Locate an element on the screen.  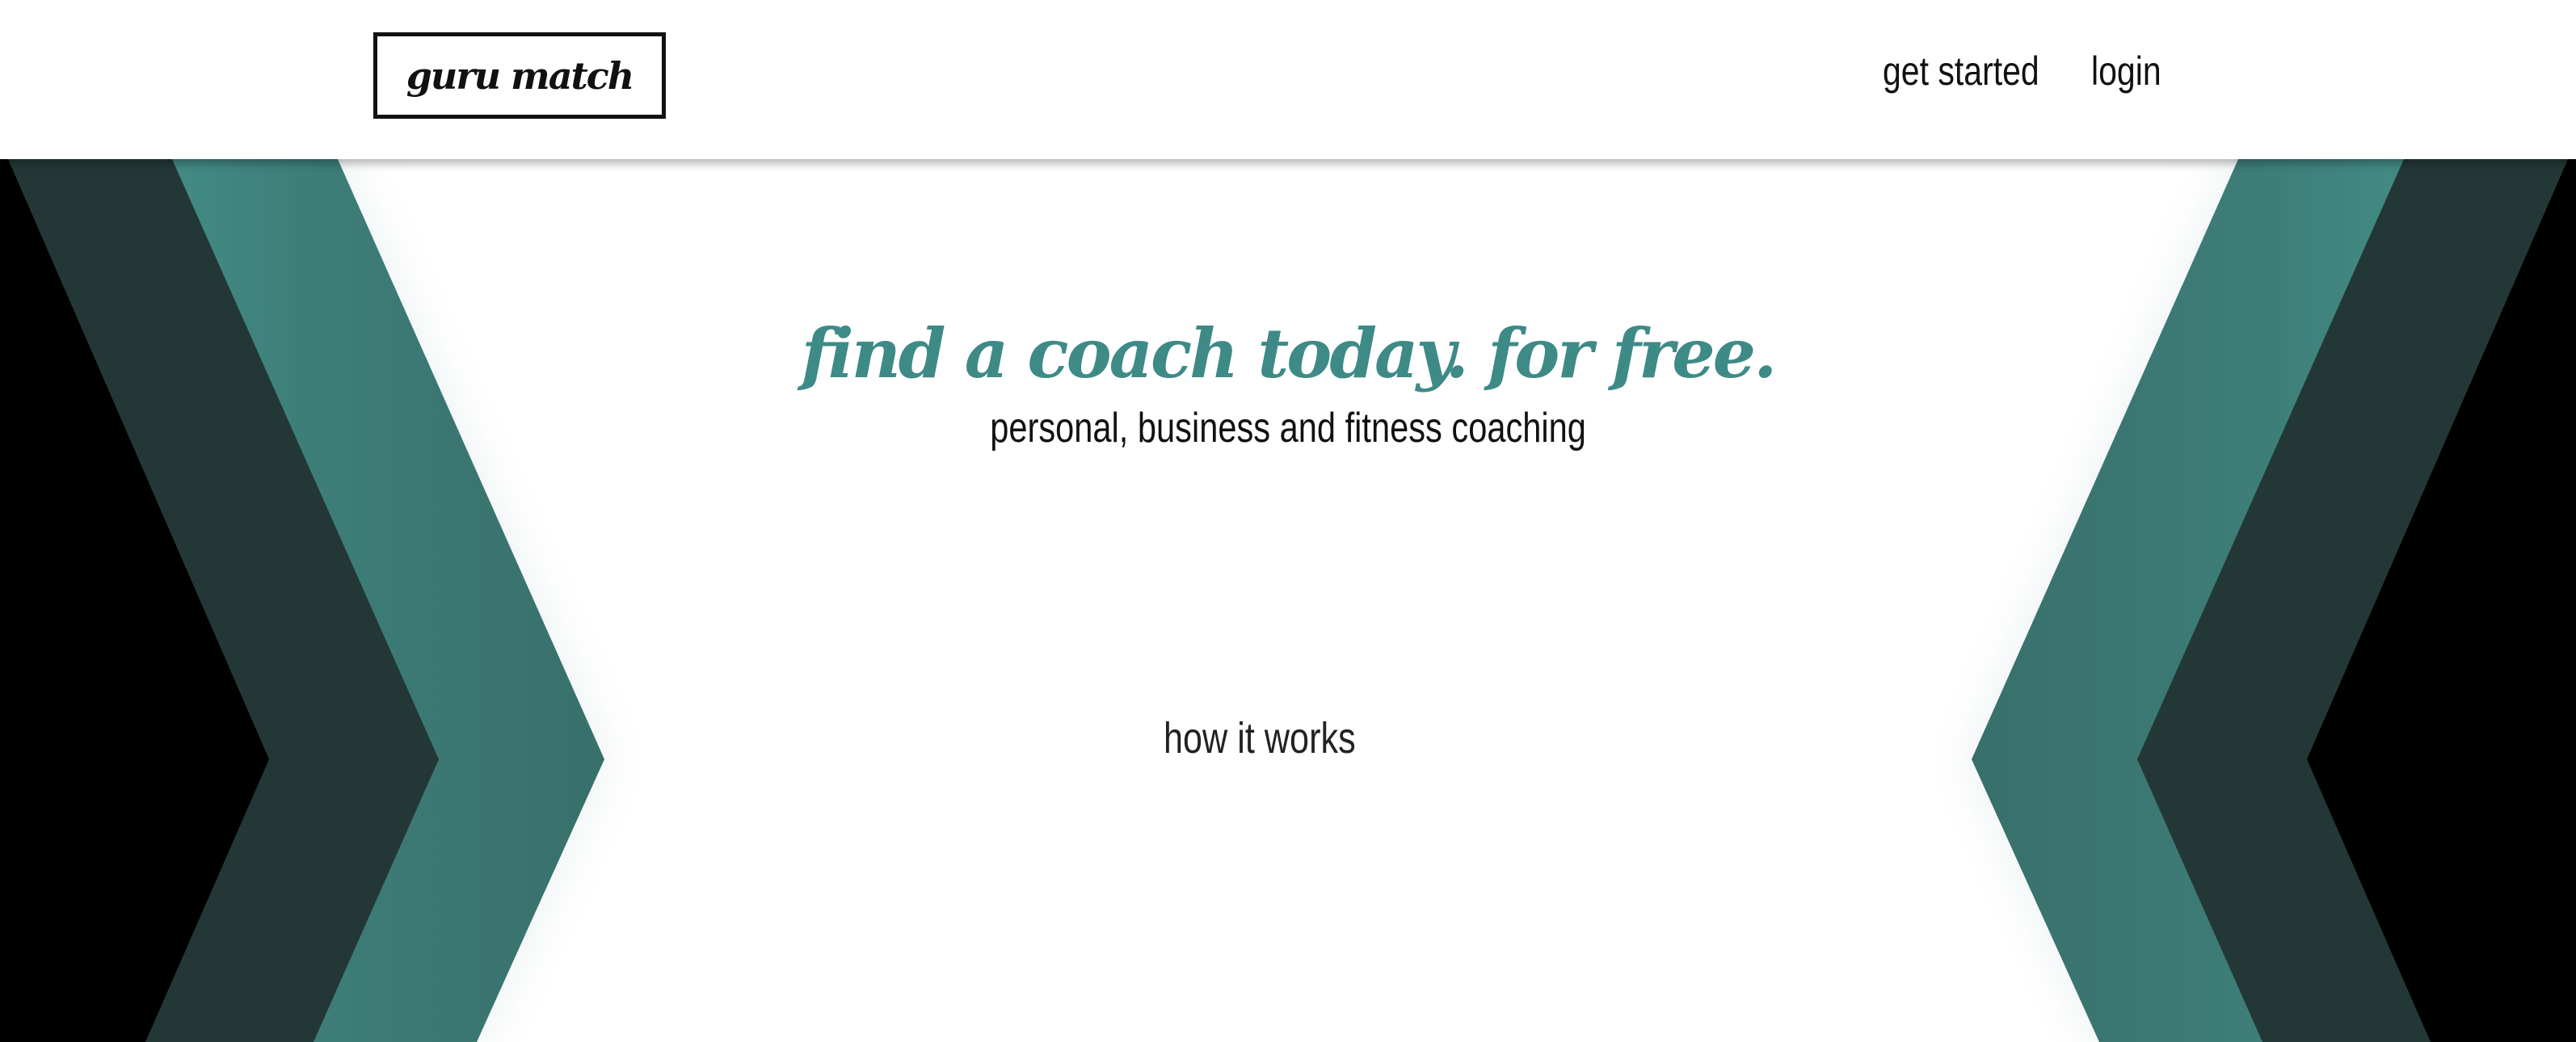
logo-link: guru match is located at coordinates (519, 75).